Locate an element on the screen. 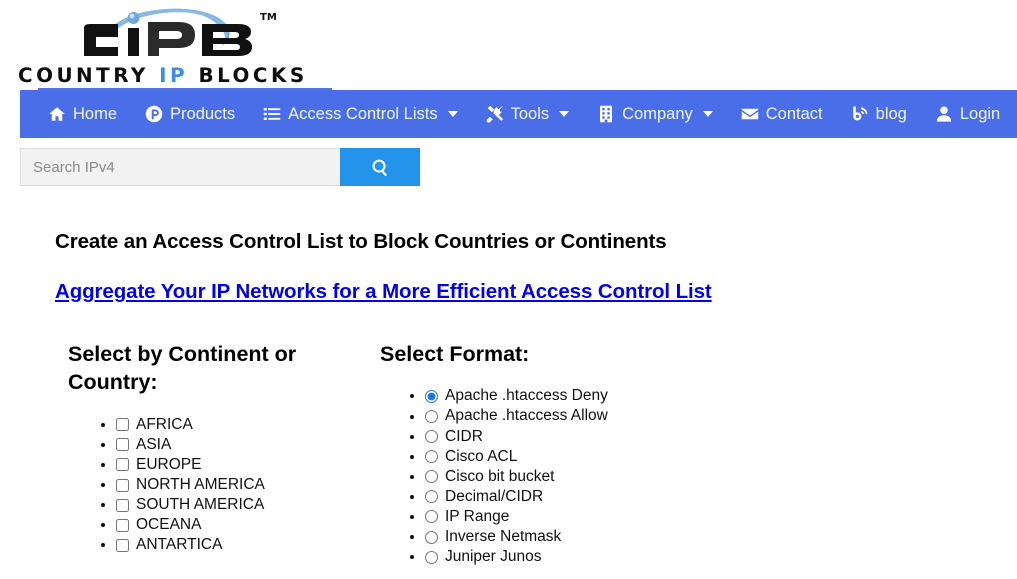 The height and width of the screenshot is (579, 1017). continent-list-item: AFRICA is located at coordinates (245, 425).